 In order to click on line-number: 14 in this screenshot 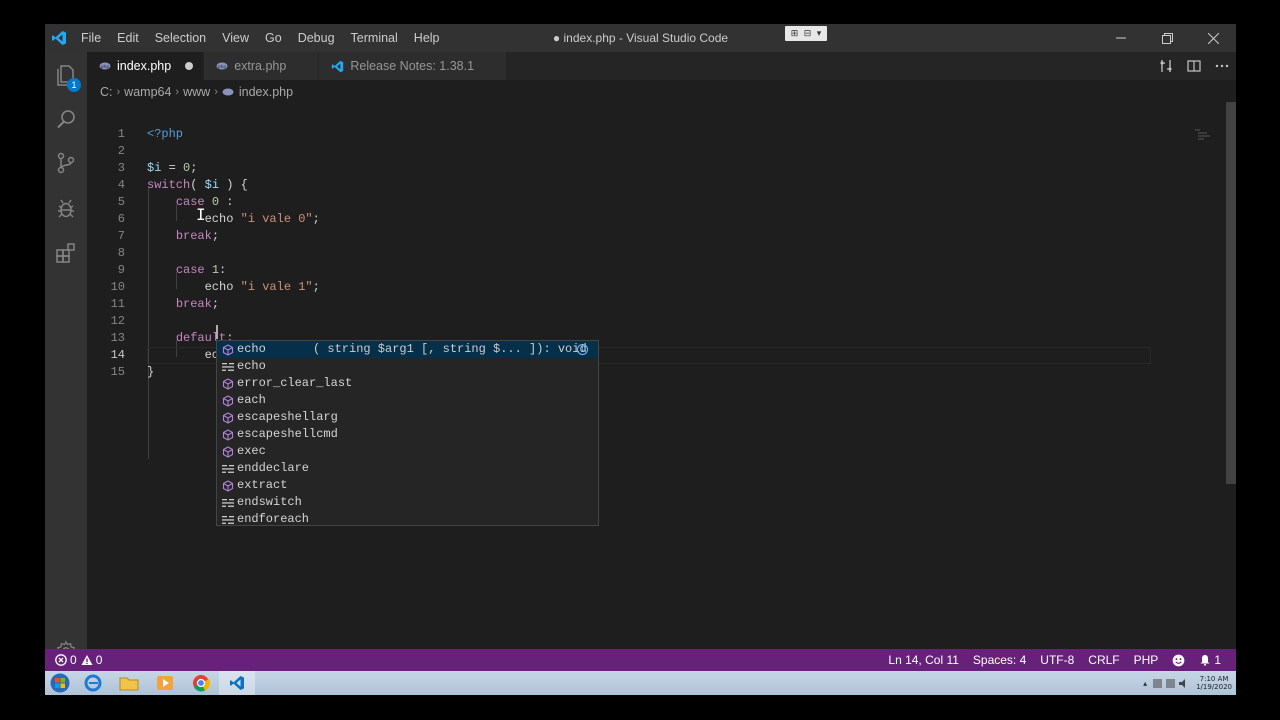, I will do `click(117, 355)`.